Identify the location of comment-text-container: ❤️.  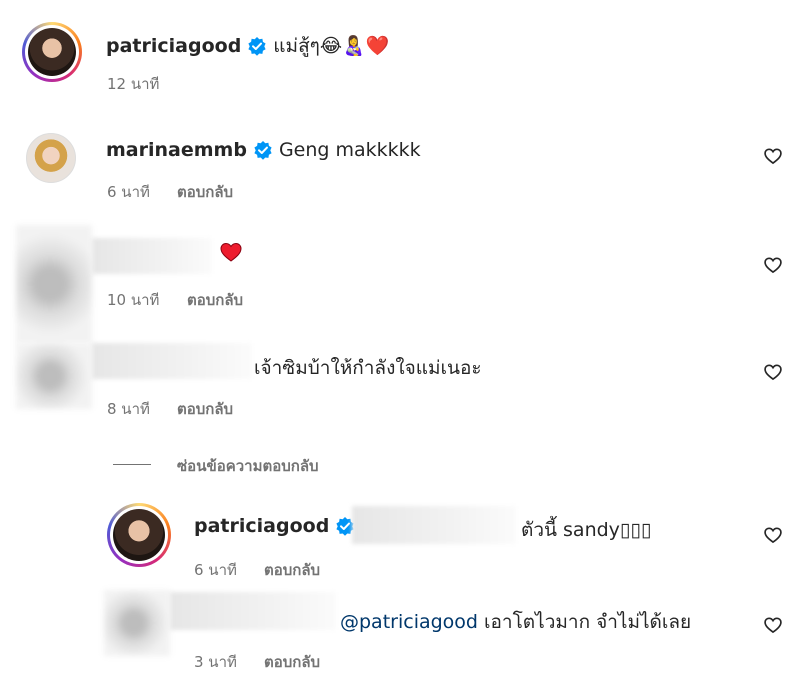
(231, 254).